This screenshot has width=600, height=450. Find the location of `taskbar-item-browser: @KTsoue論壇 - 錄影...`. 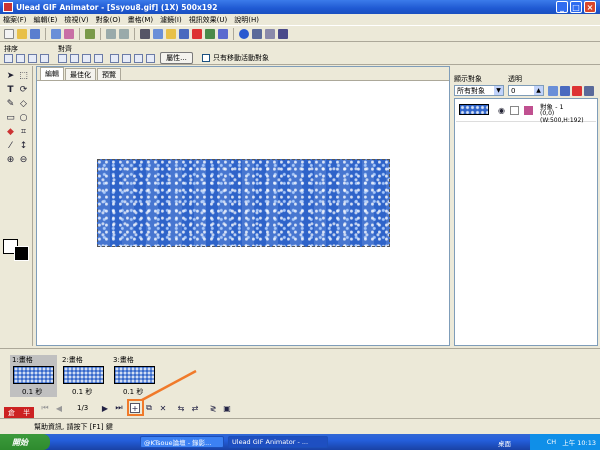

taskbar-item-browser: @KTsoue論壇 - 錄影... is located at coordinates (182, 442).